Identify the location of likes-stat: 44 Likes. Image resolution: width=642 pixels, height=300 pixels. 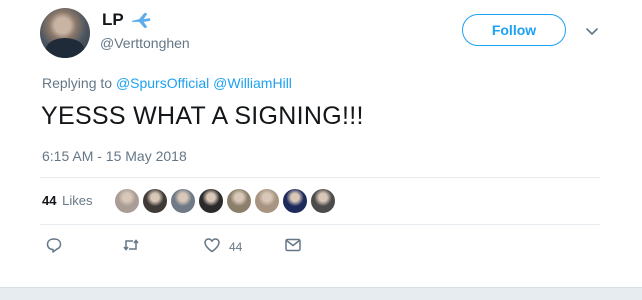
(67, 200).